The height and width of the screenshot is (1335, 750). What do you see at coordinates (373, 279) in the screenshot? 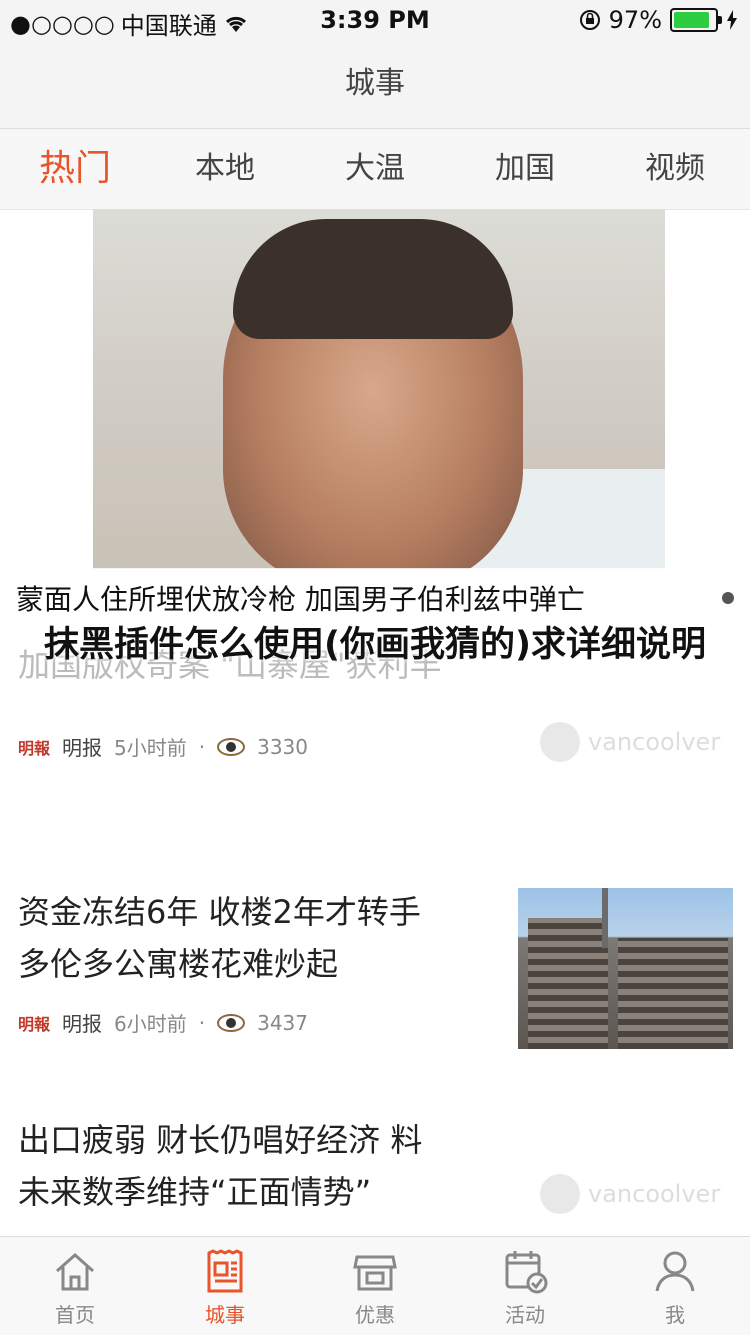
I see `hero-image-hair` at bounding box center [373, 279].